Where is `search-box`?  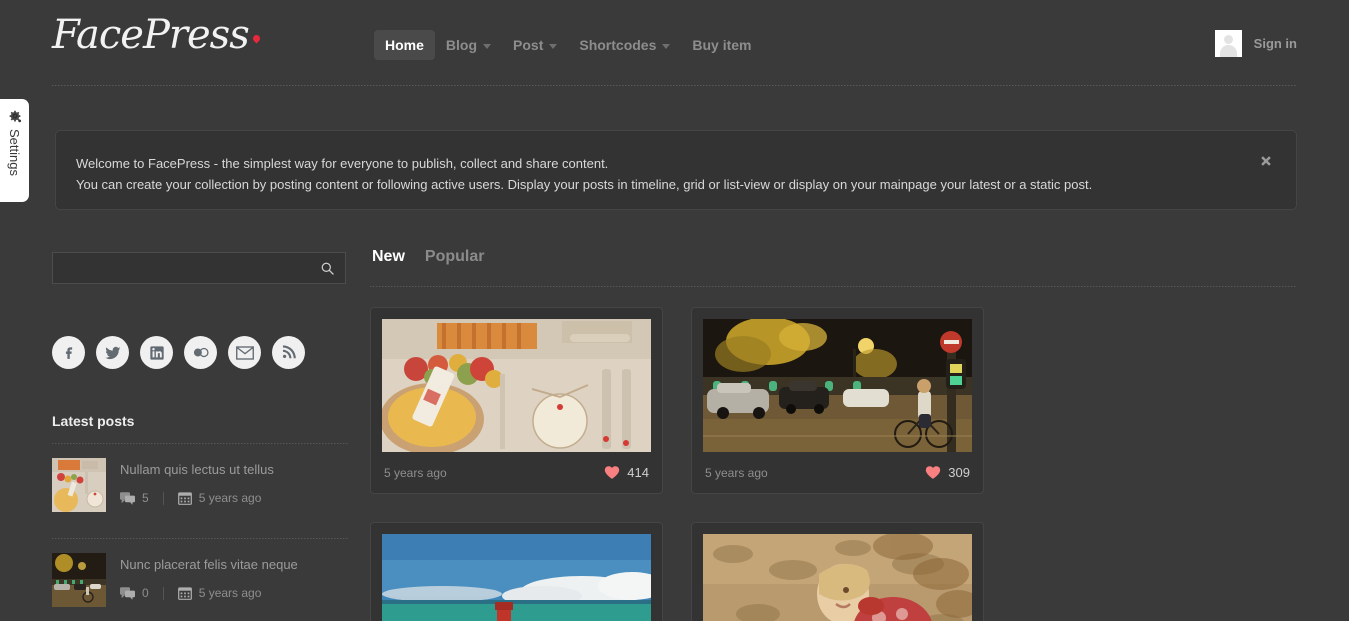 search-box is located at coordinates (199, 268).